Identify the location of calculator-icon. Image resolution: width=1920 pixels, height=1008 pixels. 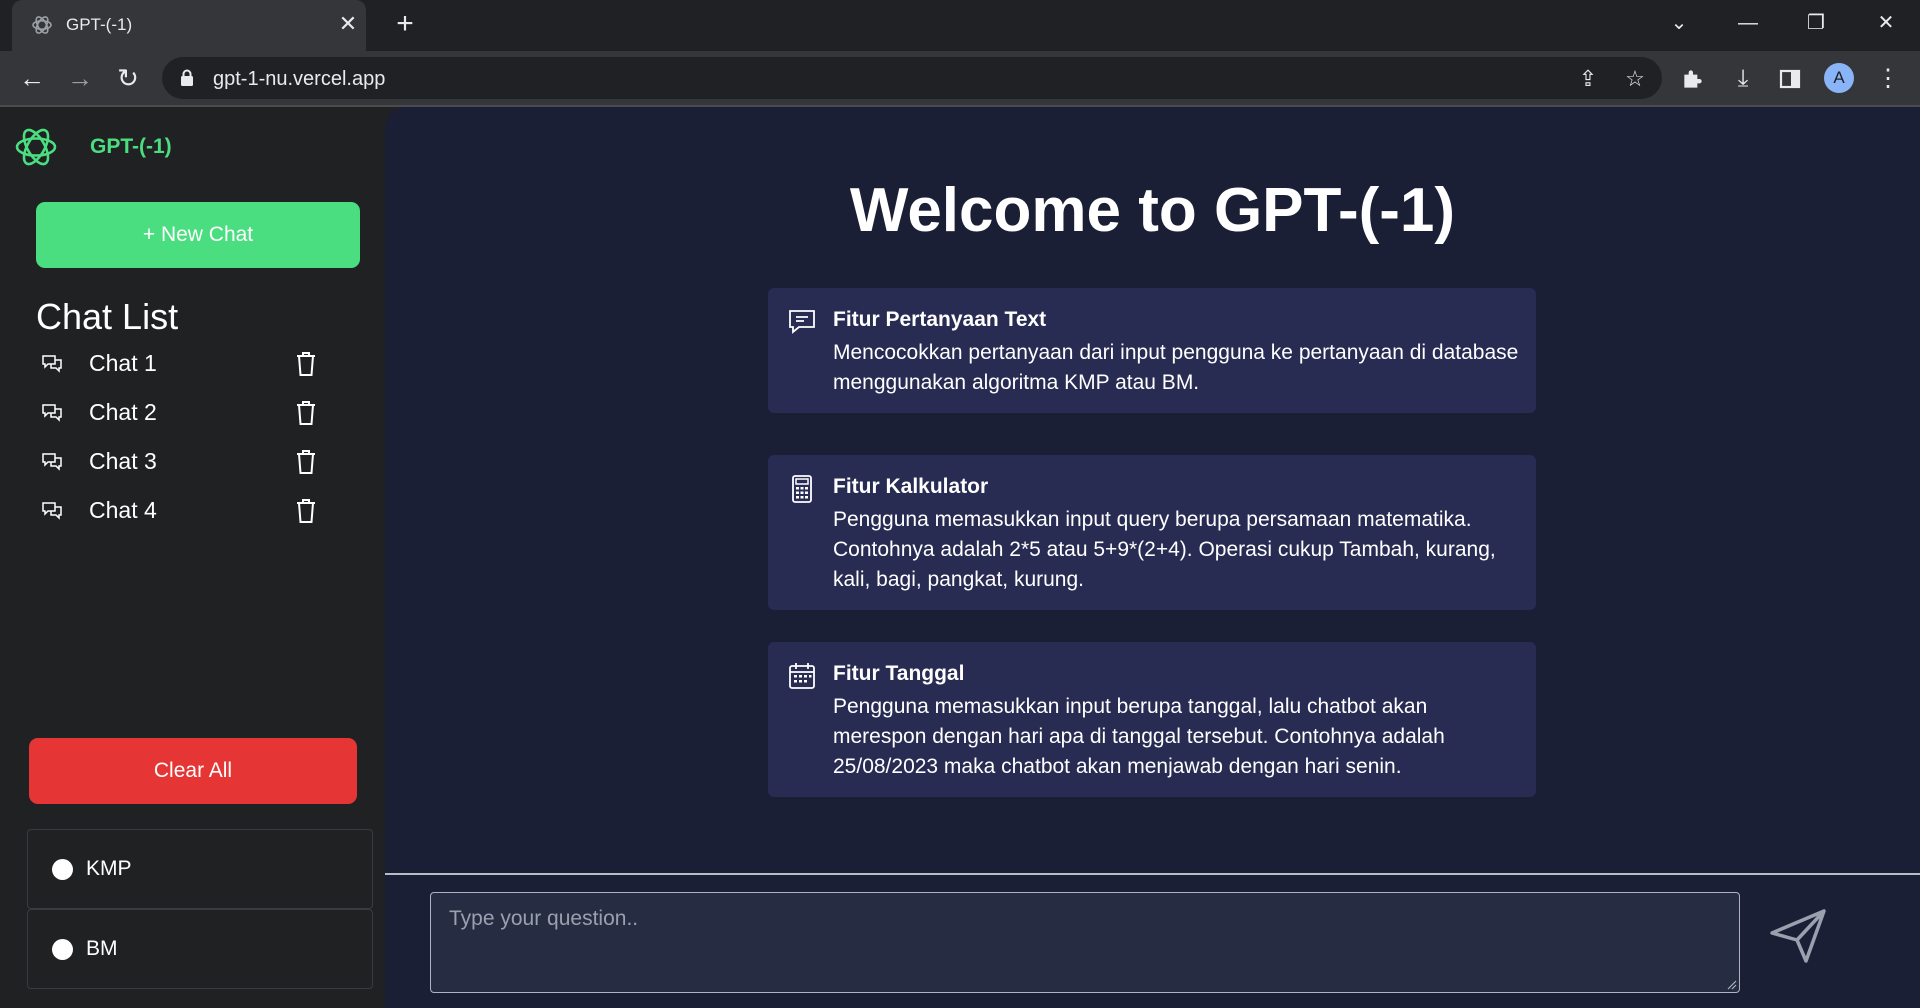
(802, 489).